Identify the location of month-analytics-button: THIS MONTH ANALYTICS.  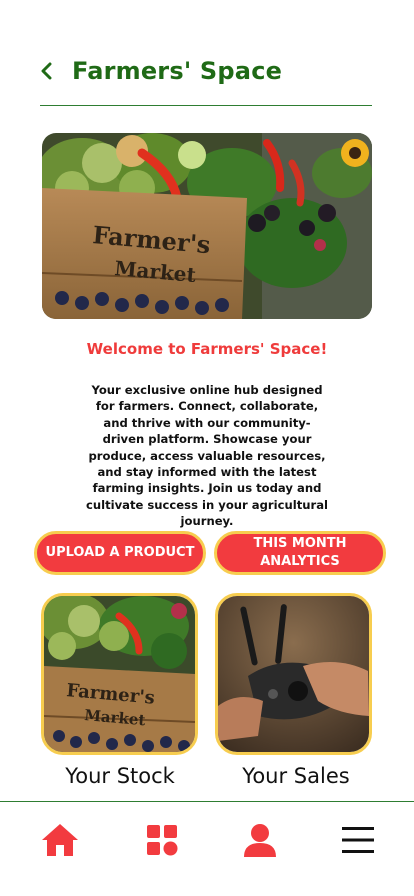
(300, 553).